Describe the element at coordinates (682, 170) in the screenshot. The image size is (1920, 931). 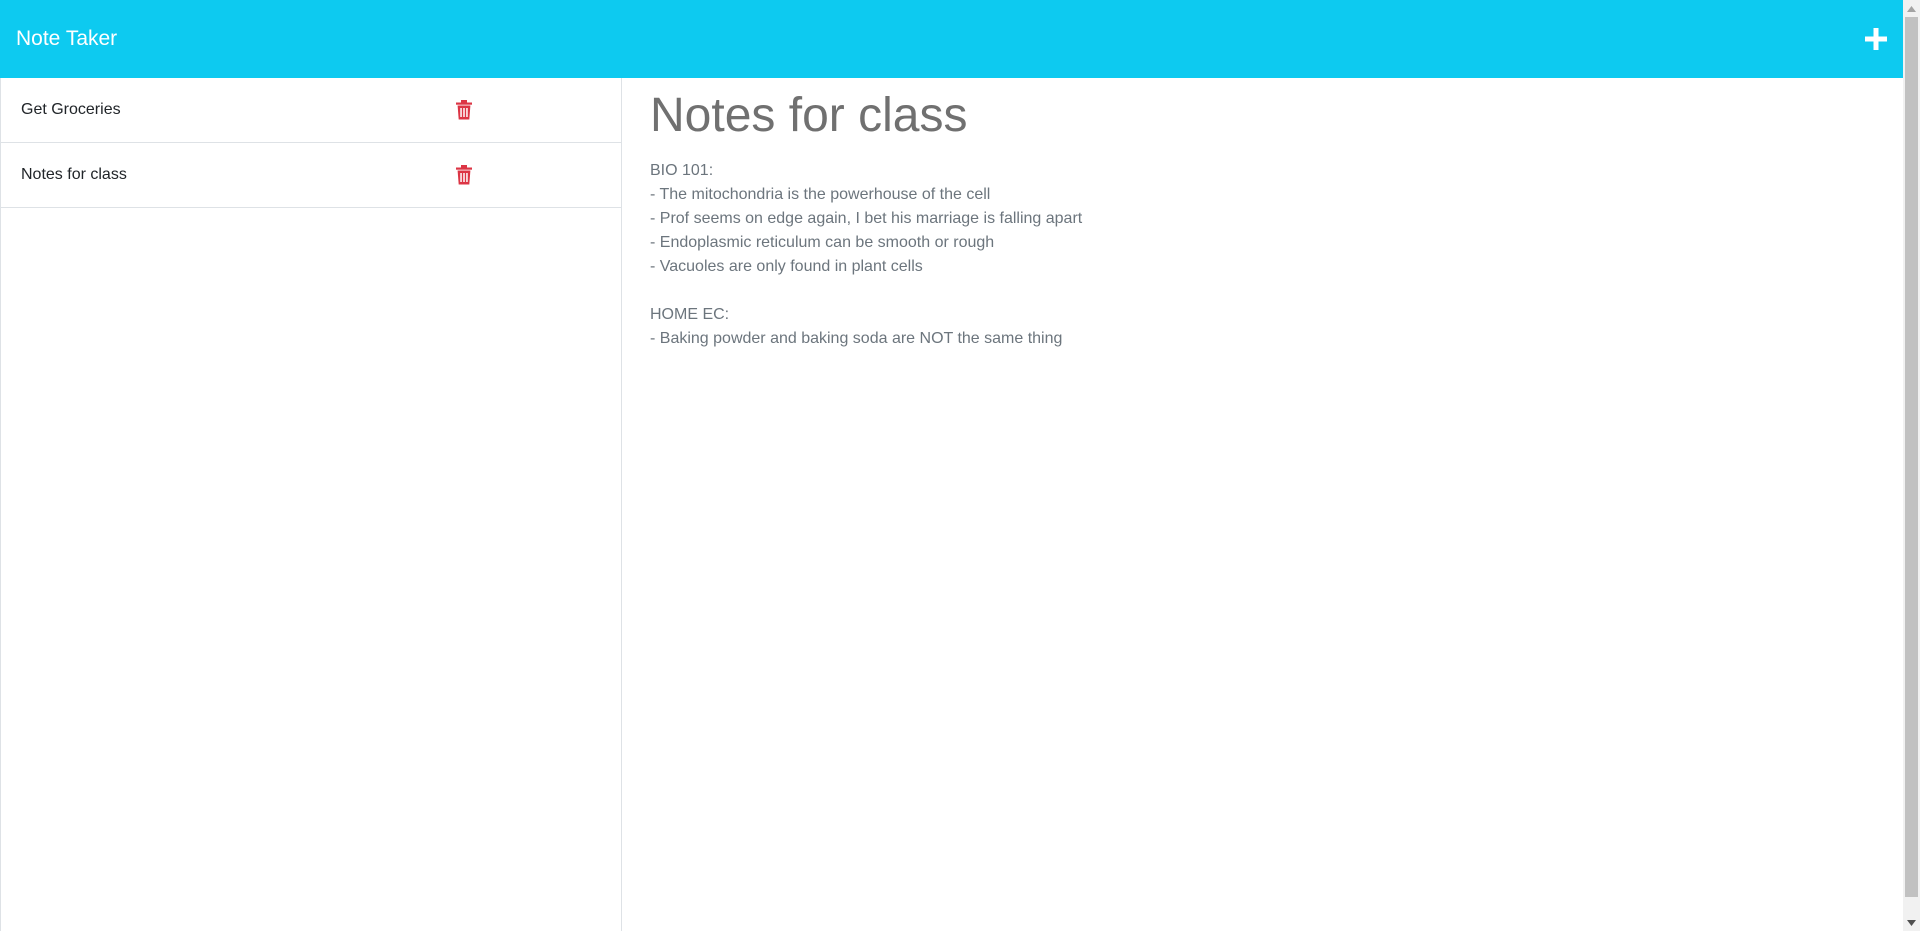
I see `note-line: BIO 101:` at that location.